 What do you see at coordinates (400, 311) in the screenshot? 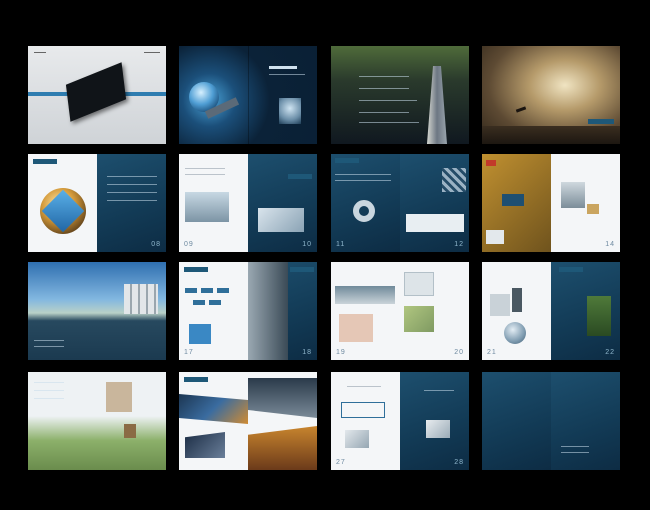
I see `spread-map: 19 20` at bounding box center [400, 311].